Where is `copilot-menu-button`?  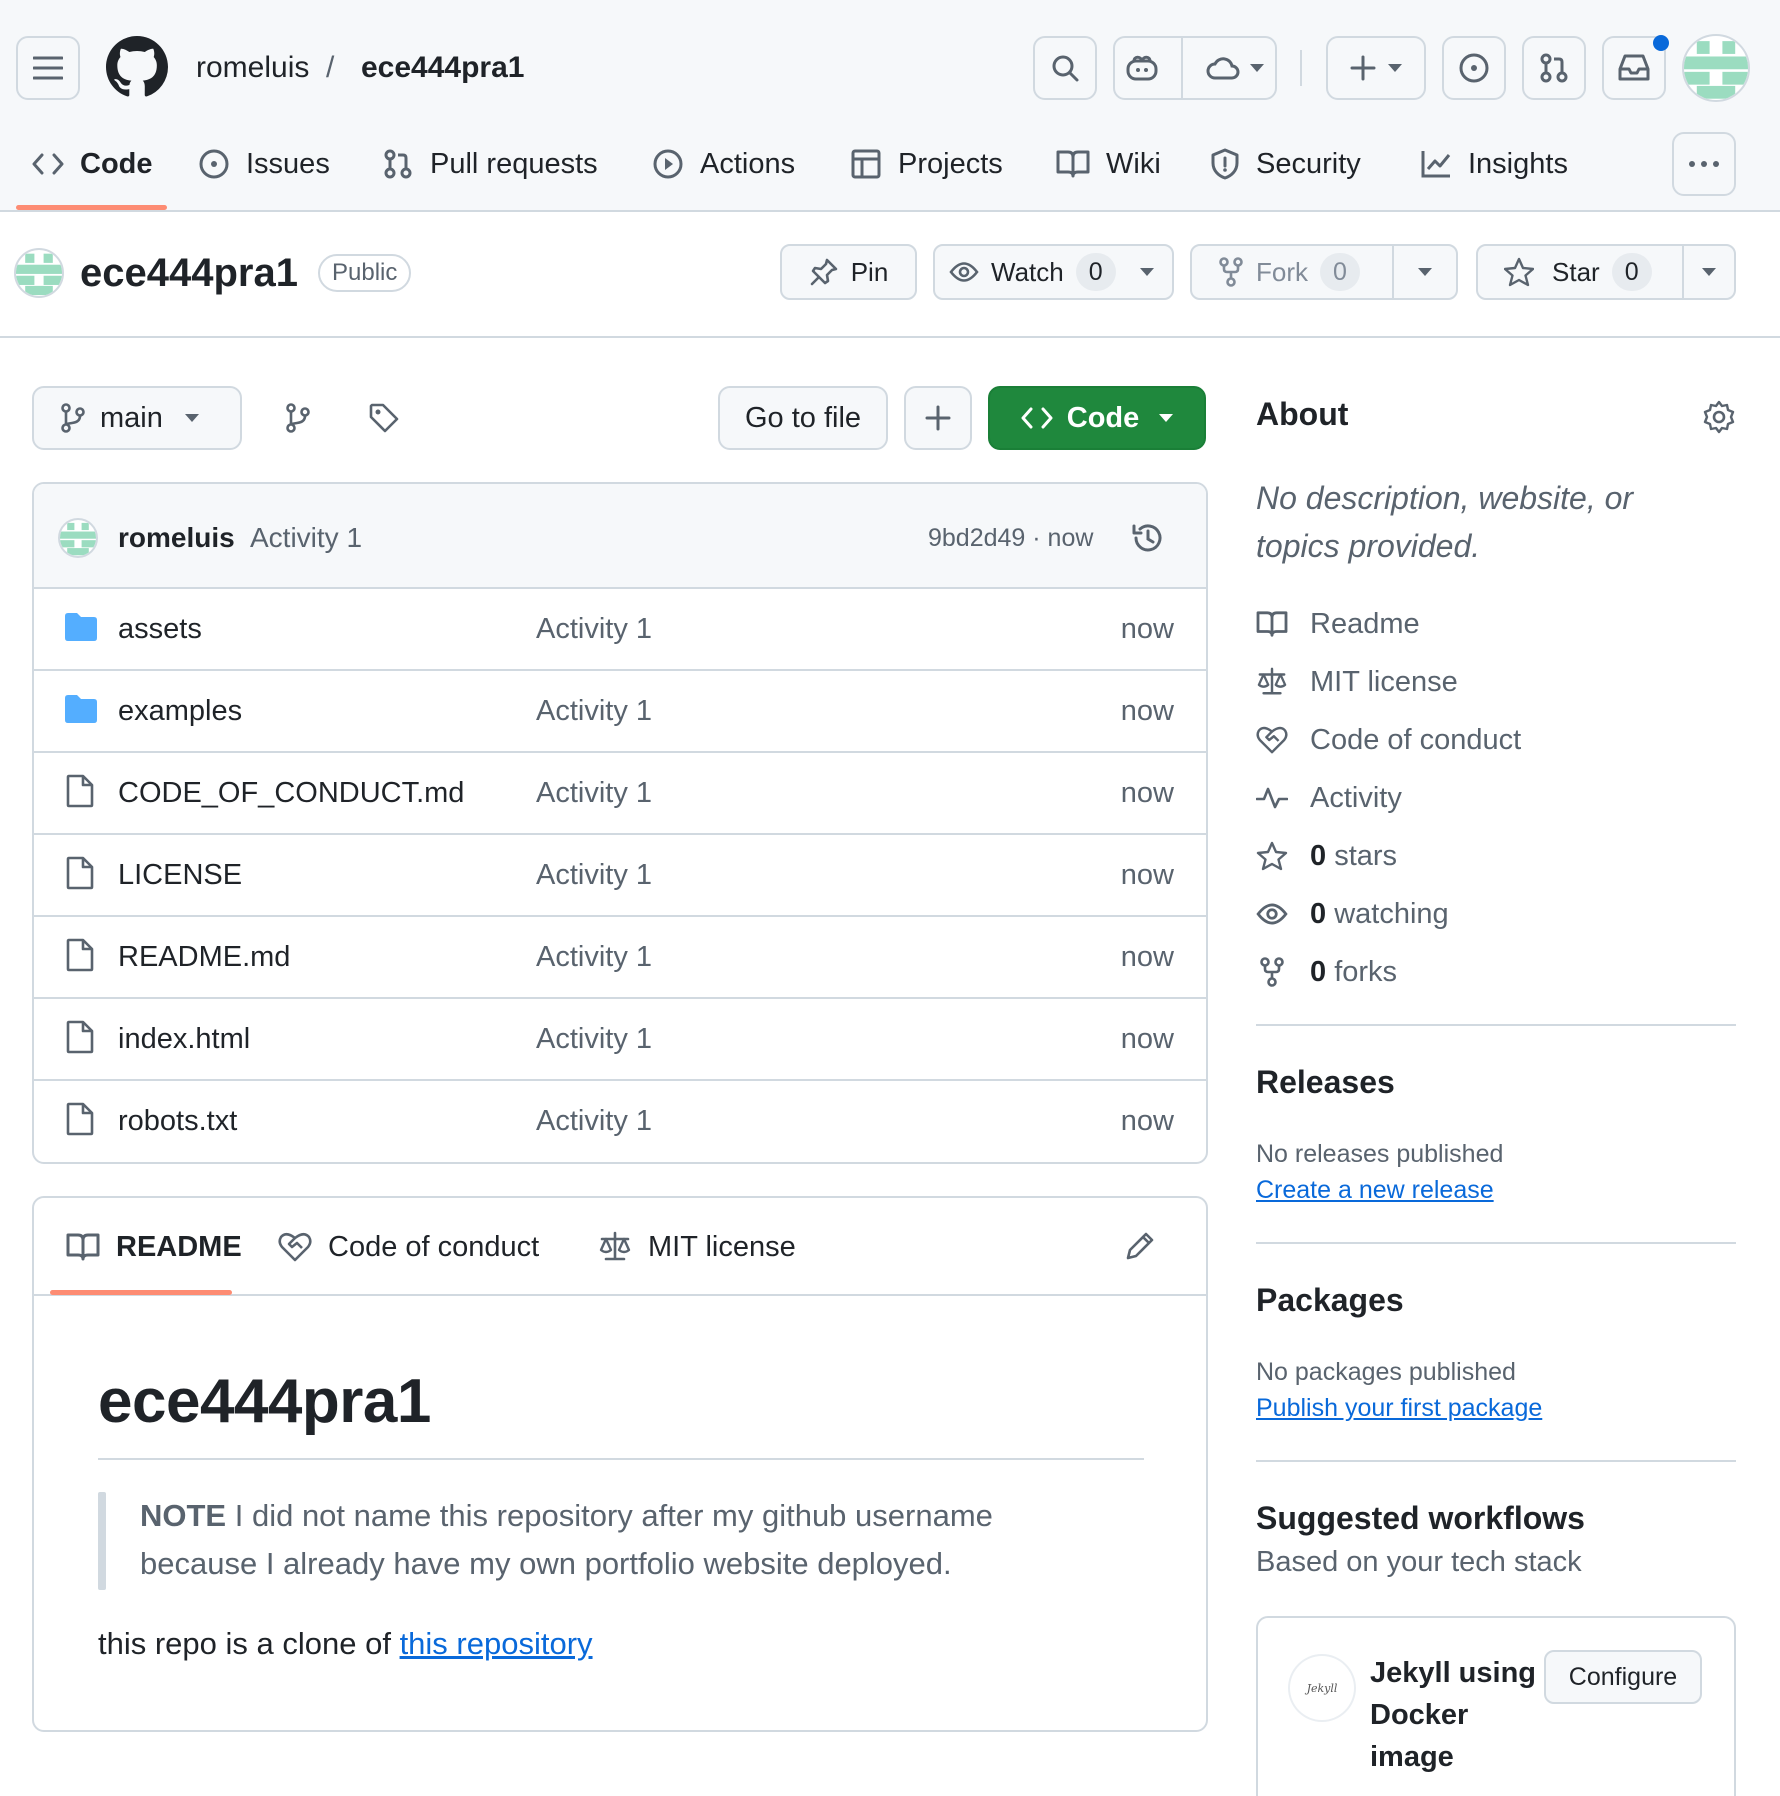 copilot-menu-button is located at coordinates (1235, 68).